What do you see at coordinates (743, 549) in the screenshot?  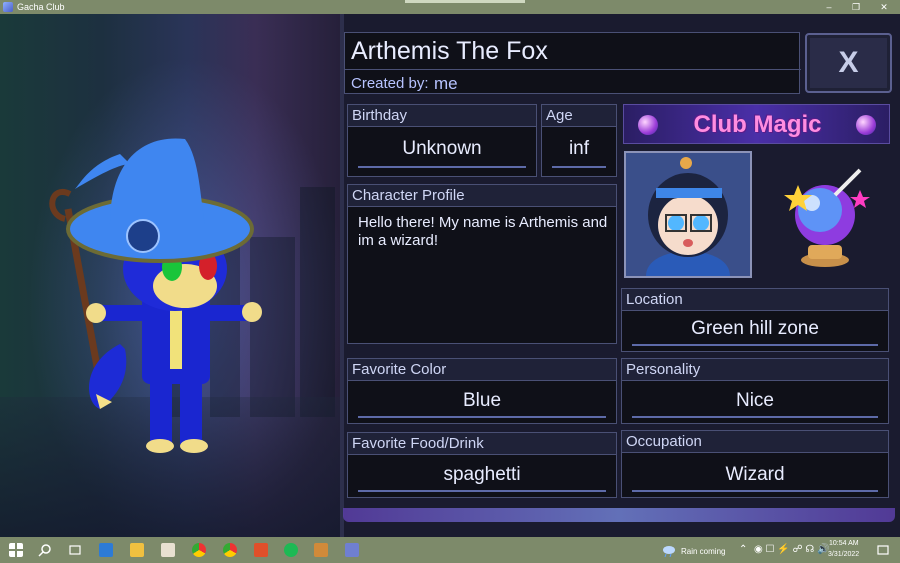 I see `chevron-up-icon: ⌃` at bounding box center [743, 549].